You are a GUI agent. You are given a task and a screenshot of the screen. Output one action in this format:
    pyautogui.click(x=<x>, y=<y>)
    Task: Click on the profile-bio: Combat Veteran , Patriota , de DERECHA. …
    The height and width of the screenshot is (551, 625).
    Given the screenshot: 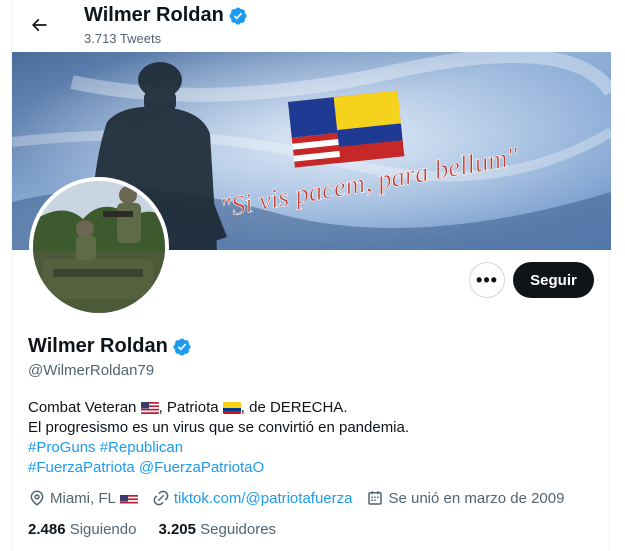 What is the action you would take?
    pyautogui.click(x=308, y=438)
    